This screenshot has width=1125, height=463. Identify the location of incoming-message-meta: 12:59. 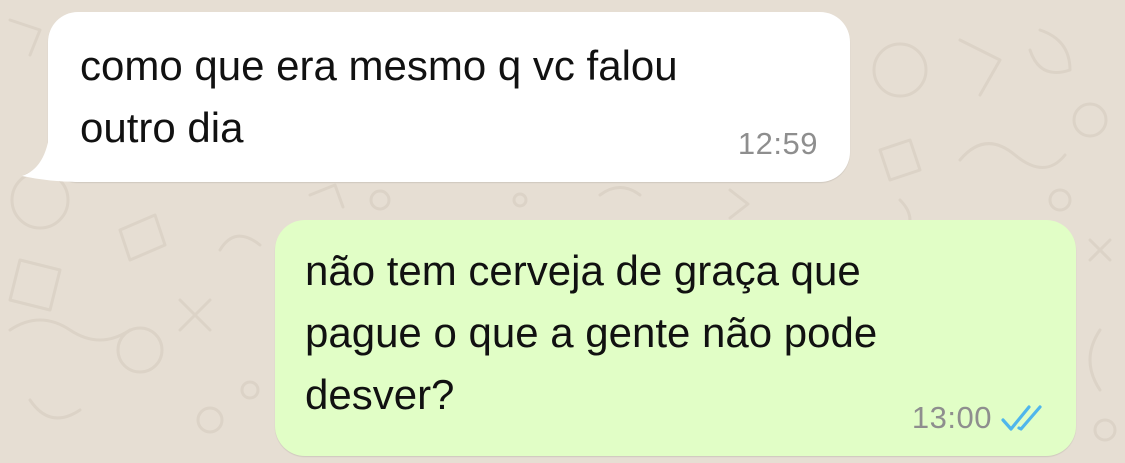
(778, 144).